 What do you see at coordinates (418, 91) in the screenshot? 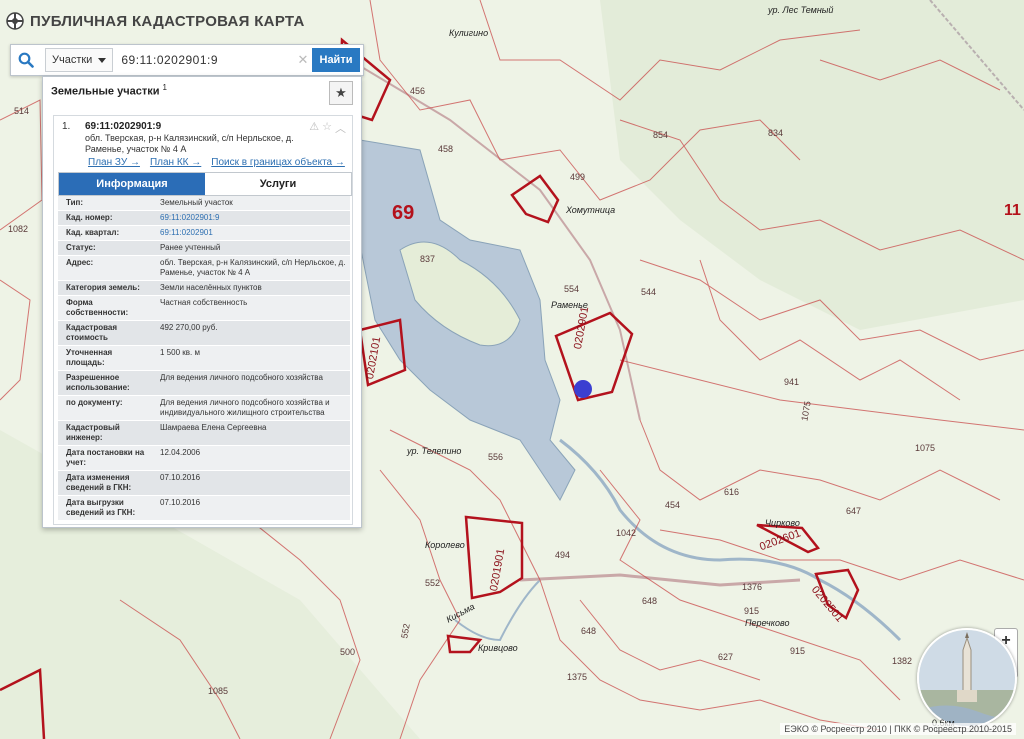
I see `parcel-number: 456` at bounding box center [418, 91].